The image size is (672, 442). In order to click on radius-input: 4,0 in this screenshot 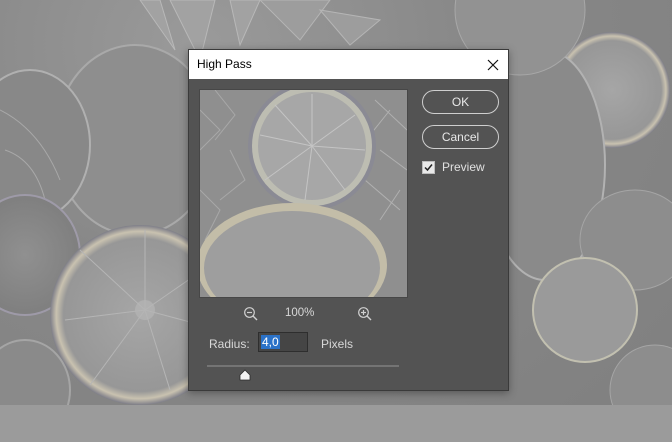, I will do `click(283, 342)`.